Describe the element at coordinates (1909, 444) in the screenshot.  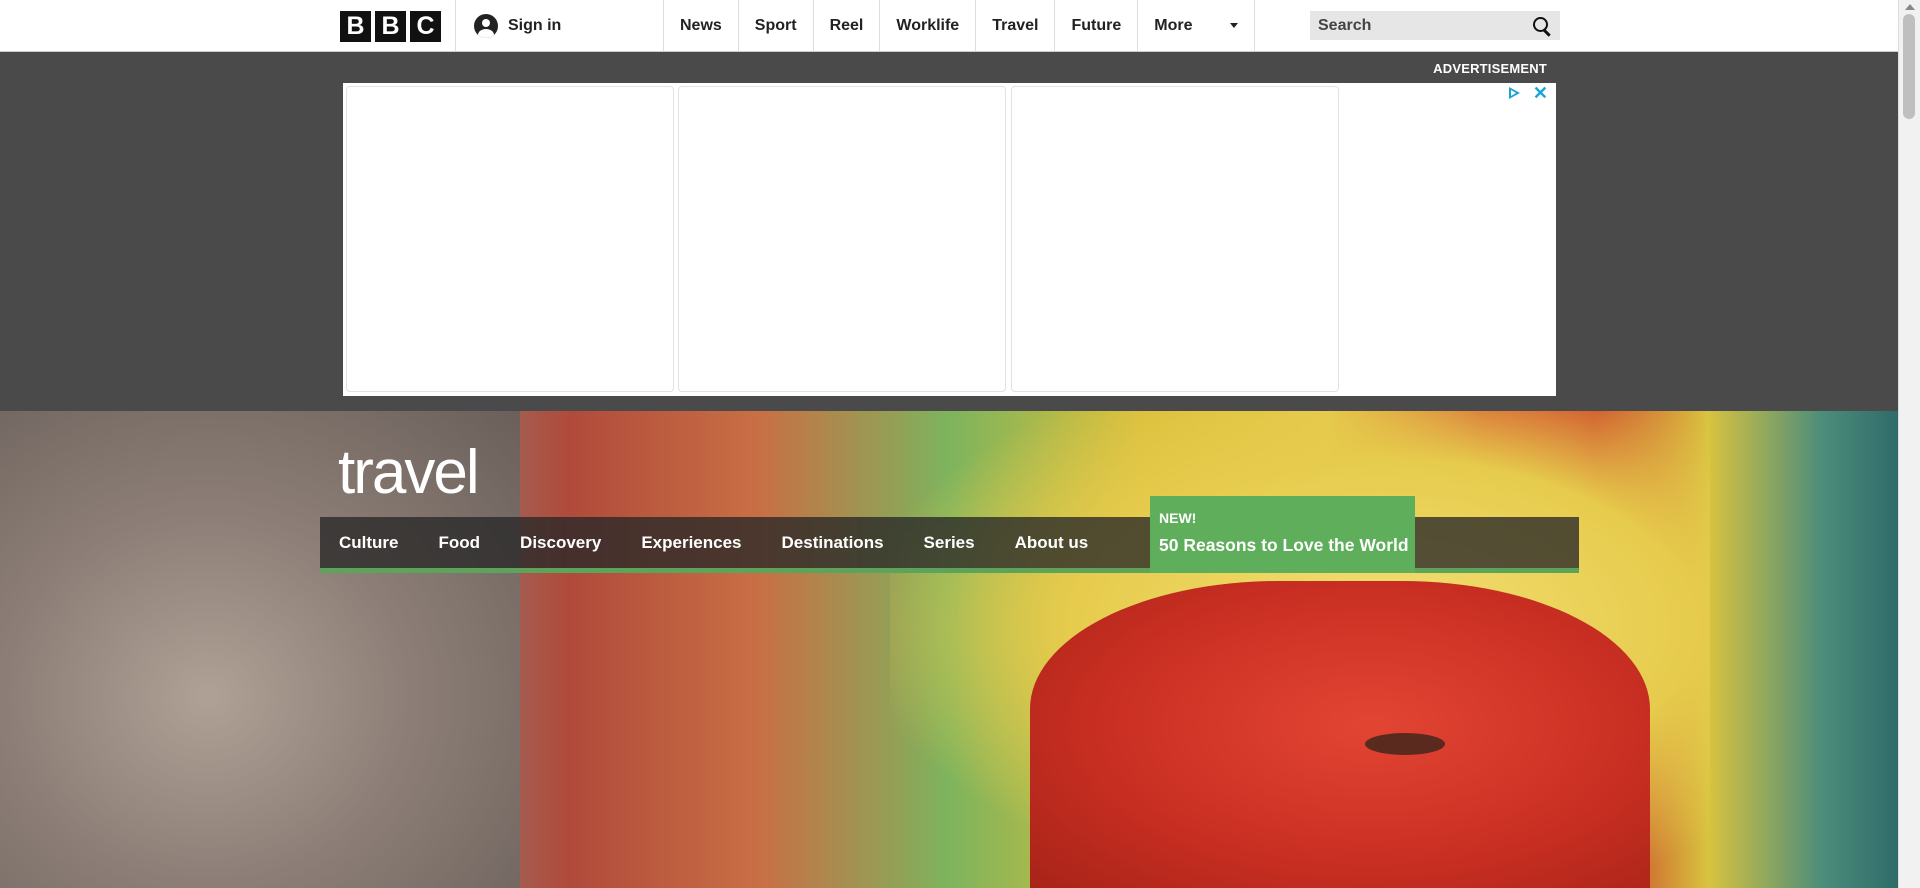
I see `scrollbar` at that location.